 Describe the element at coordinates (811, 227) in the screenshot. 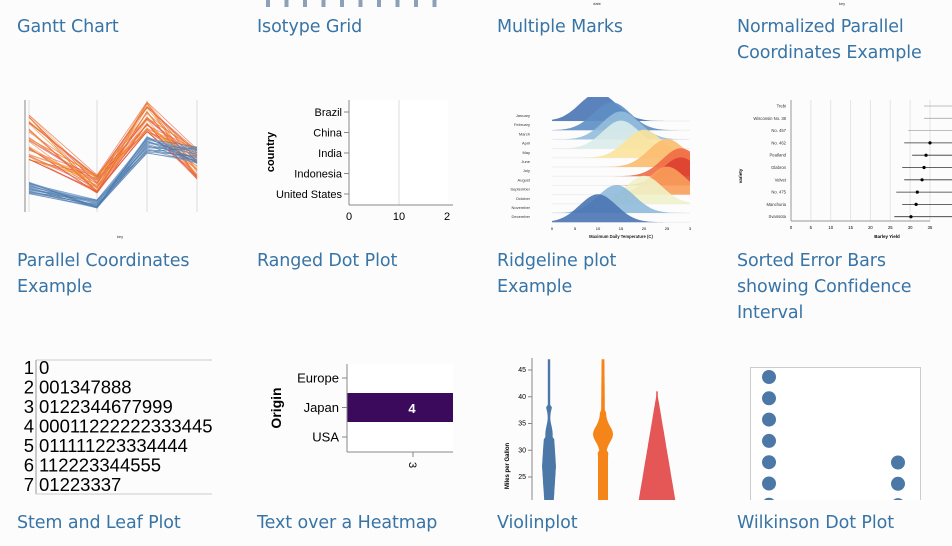

I see `x-tick: 5` at that location.